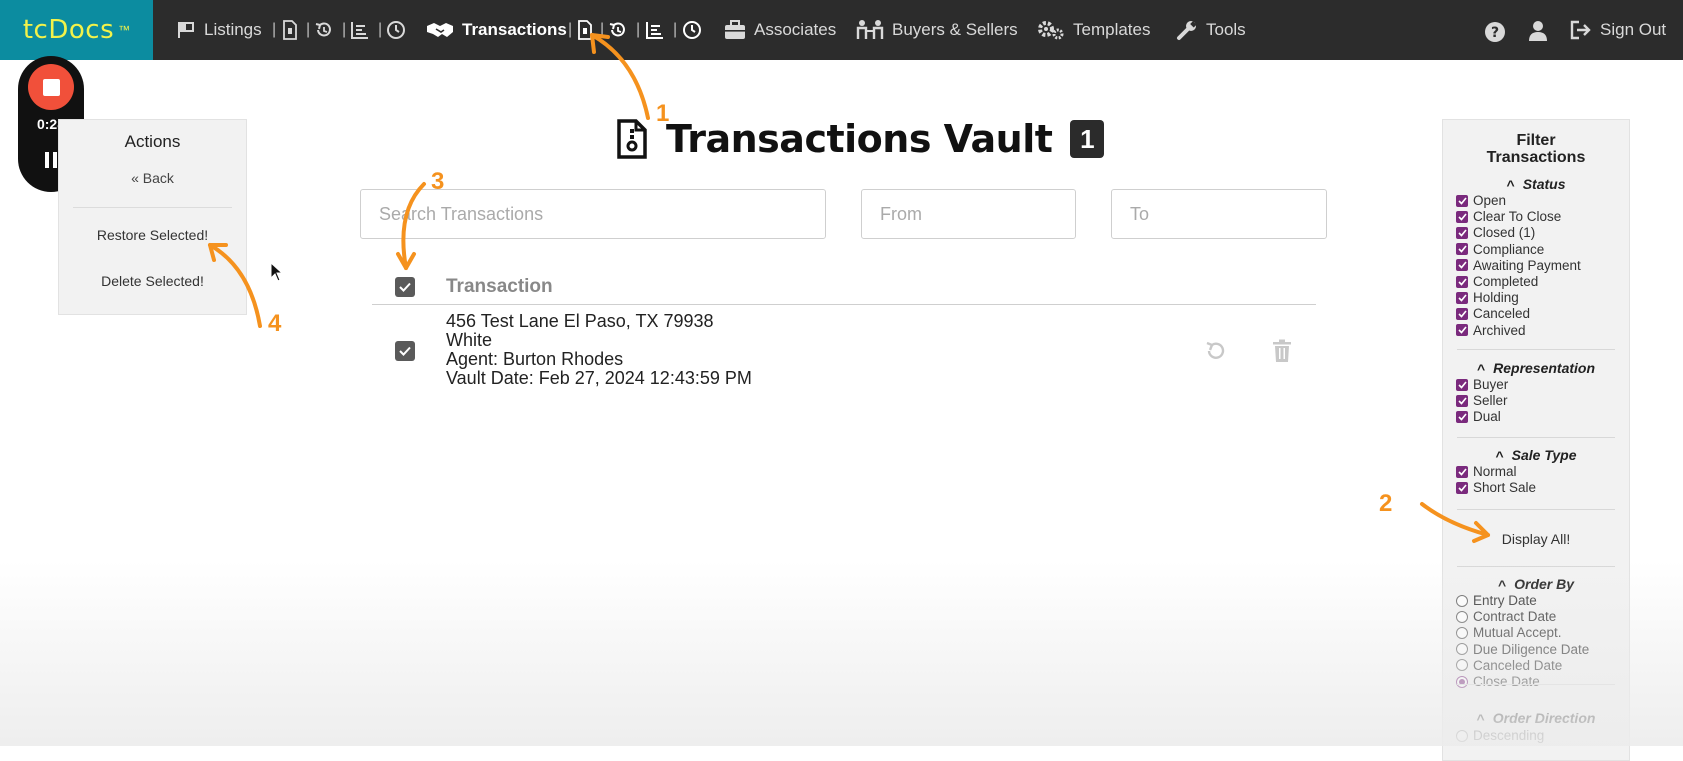 Image resolution: width=1683 pixels, height=761 pixels. I want to click on trash-icon, so click(1282, 351).